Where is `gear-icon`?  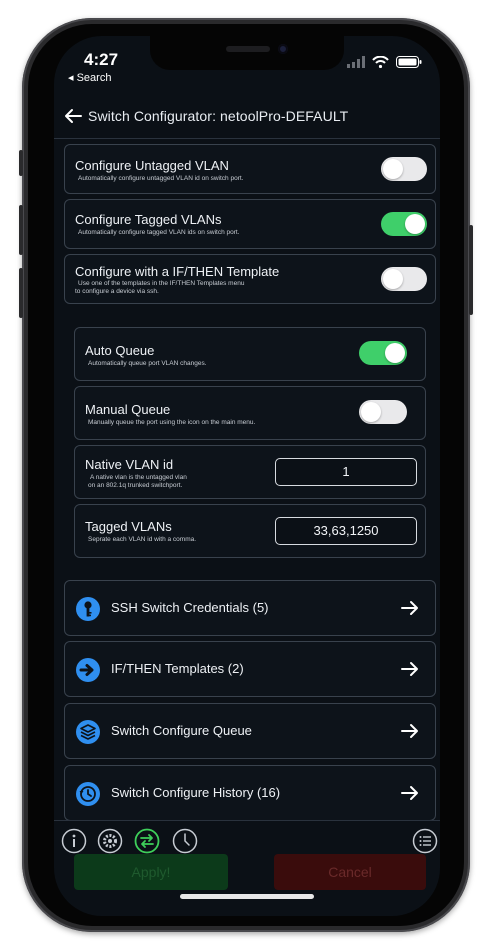
gear-icon is located at coordinates (110, 841).